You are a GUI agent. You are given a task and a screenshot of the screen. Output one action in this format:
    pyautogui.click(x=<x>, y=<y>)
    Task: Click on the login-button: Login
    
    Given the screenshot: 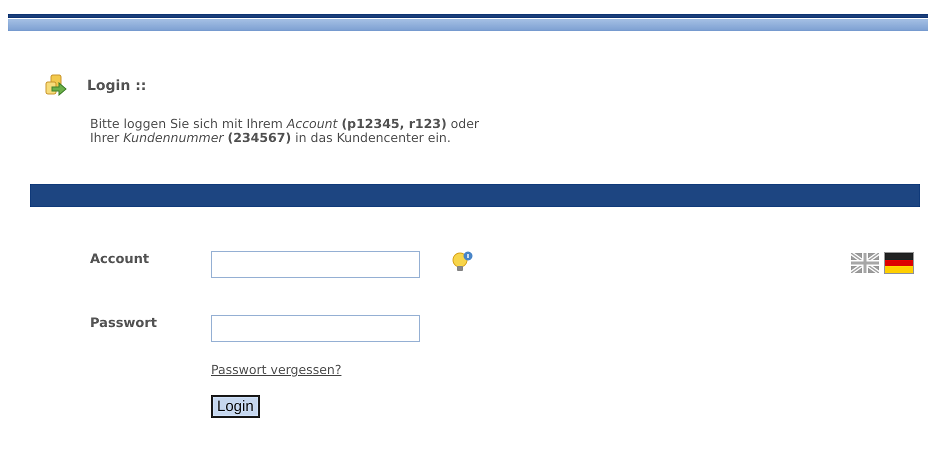 What is the action you would take?
    pyautogui.click(x=235, y=406)
    